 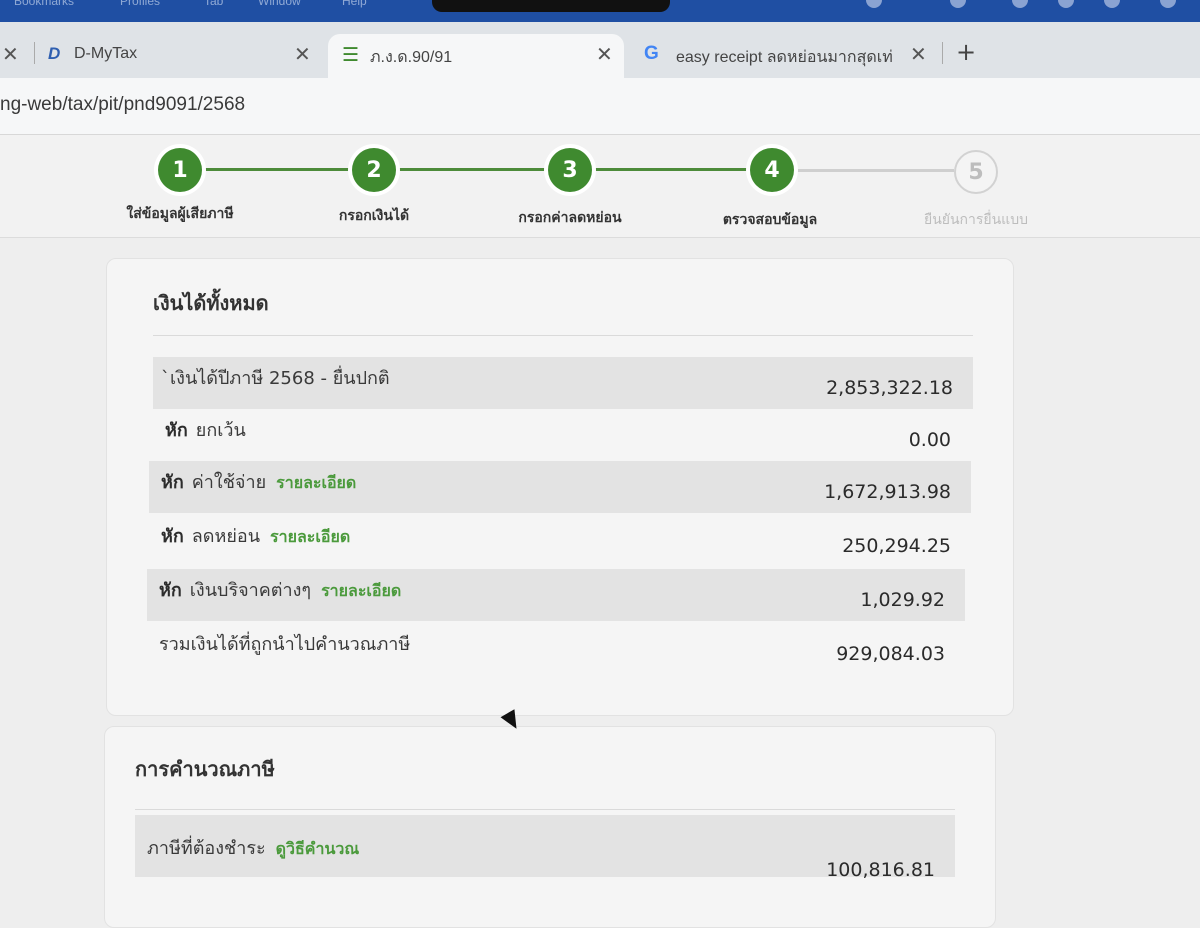 I want to click on d-mytax-logo-icon: D, so click(x=54, y=53).